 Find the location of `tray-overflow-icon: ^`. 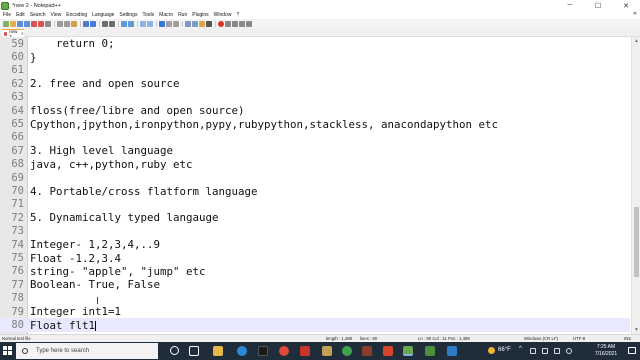

tray-overflow-icon: ^ is located at coordinates (520, 349).